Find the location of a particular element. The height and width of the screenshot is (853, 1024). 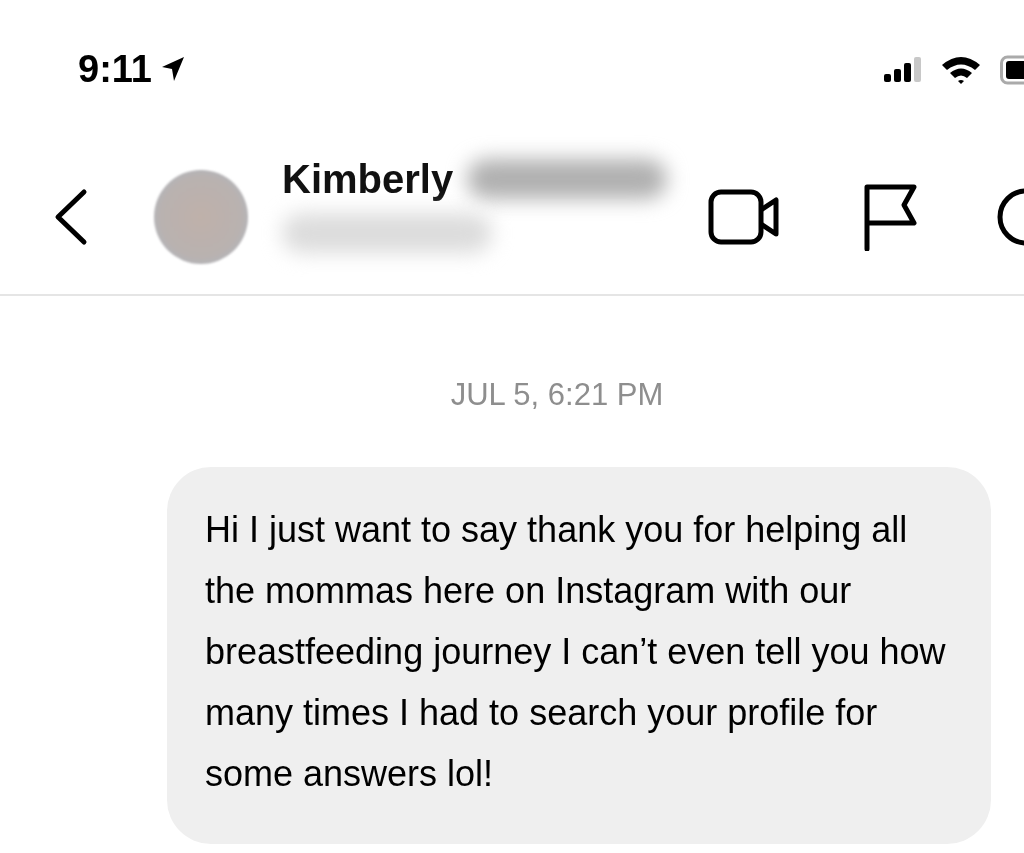

battery-icon is located at coordinates (1012, 70).